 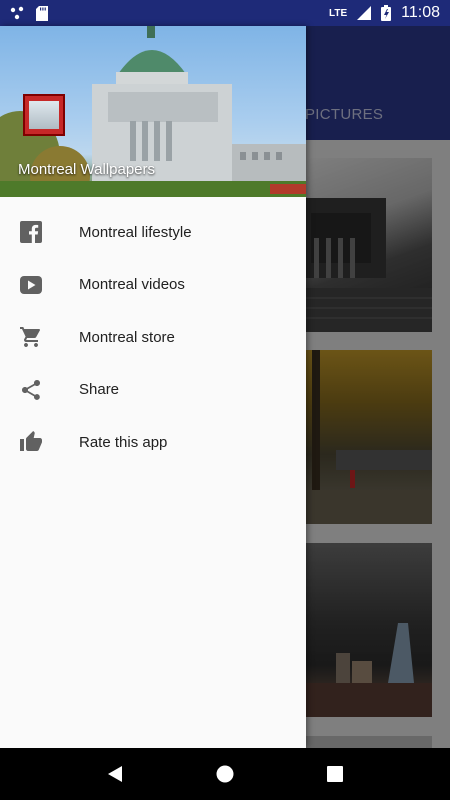 I want to click on menu-item-label: Share, so click(x=99, y=390).